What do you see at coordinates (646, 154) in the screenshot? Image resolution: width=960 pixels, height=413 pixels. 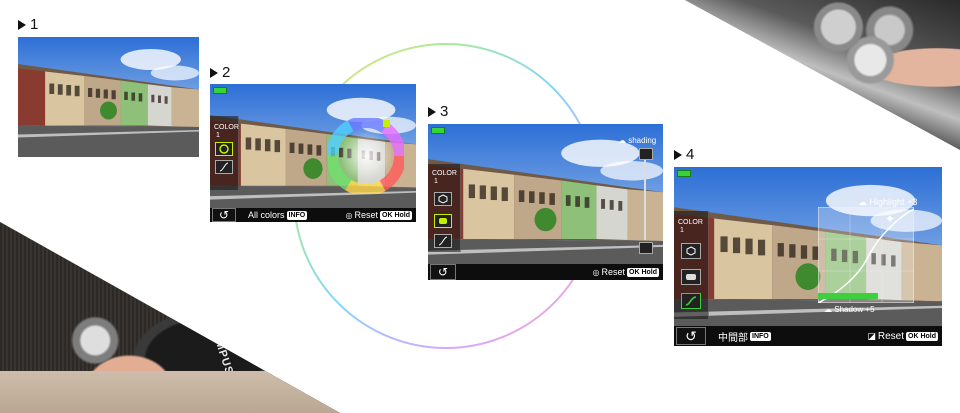 I see `shading-top-icon` at bounding box center [646, 154].